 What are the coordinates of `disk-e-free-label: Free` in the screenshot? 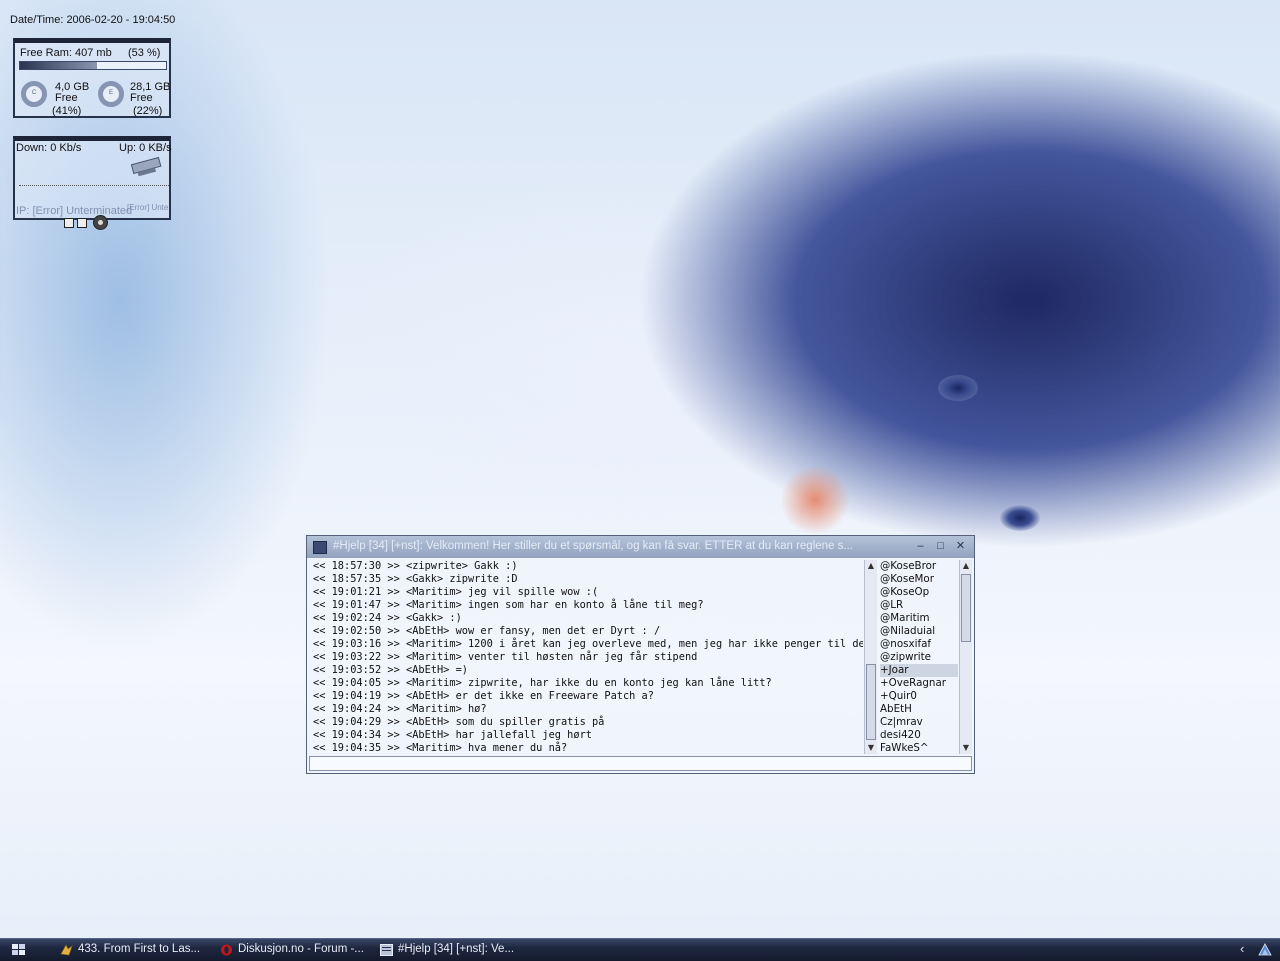 It's located at (141, 98).